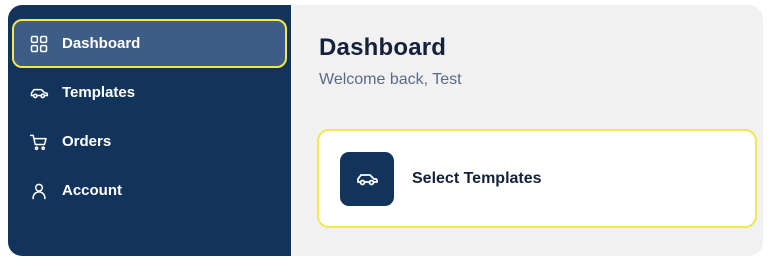 The height and width of the screenshot is (258, 768). Describe the element at coordinates (390, 79) in the screenshot. I see `welcome-subtitle: Welcome back, Test` at that location.